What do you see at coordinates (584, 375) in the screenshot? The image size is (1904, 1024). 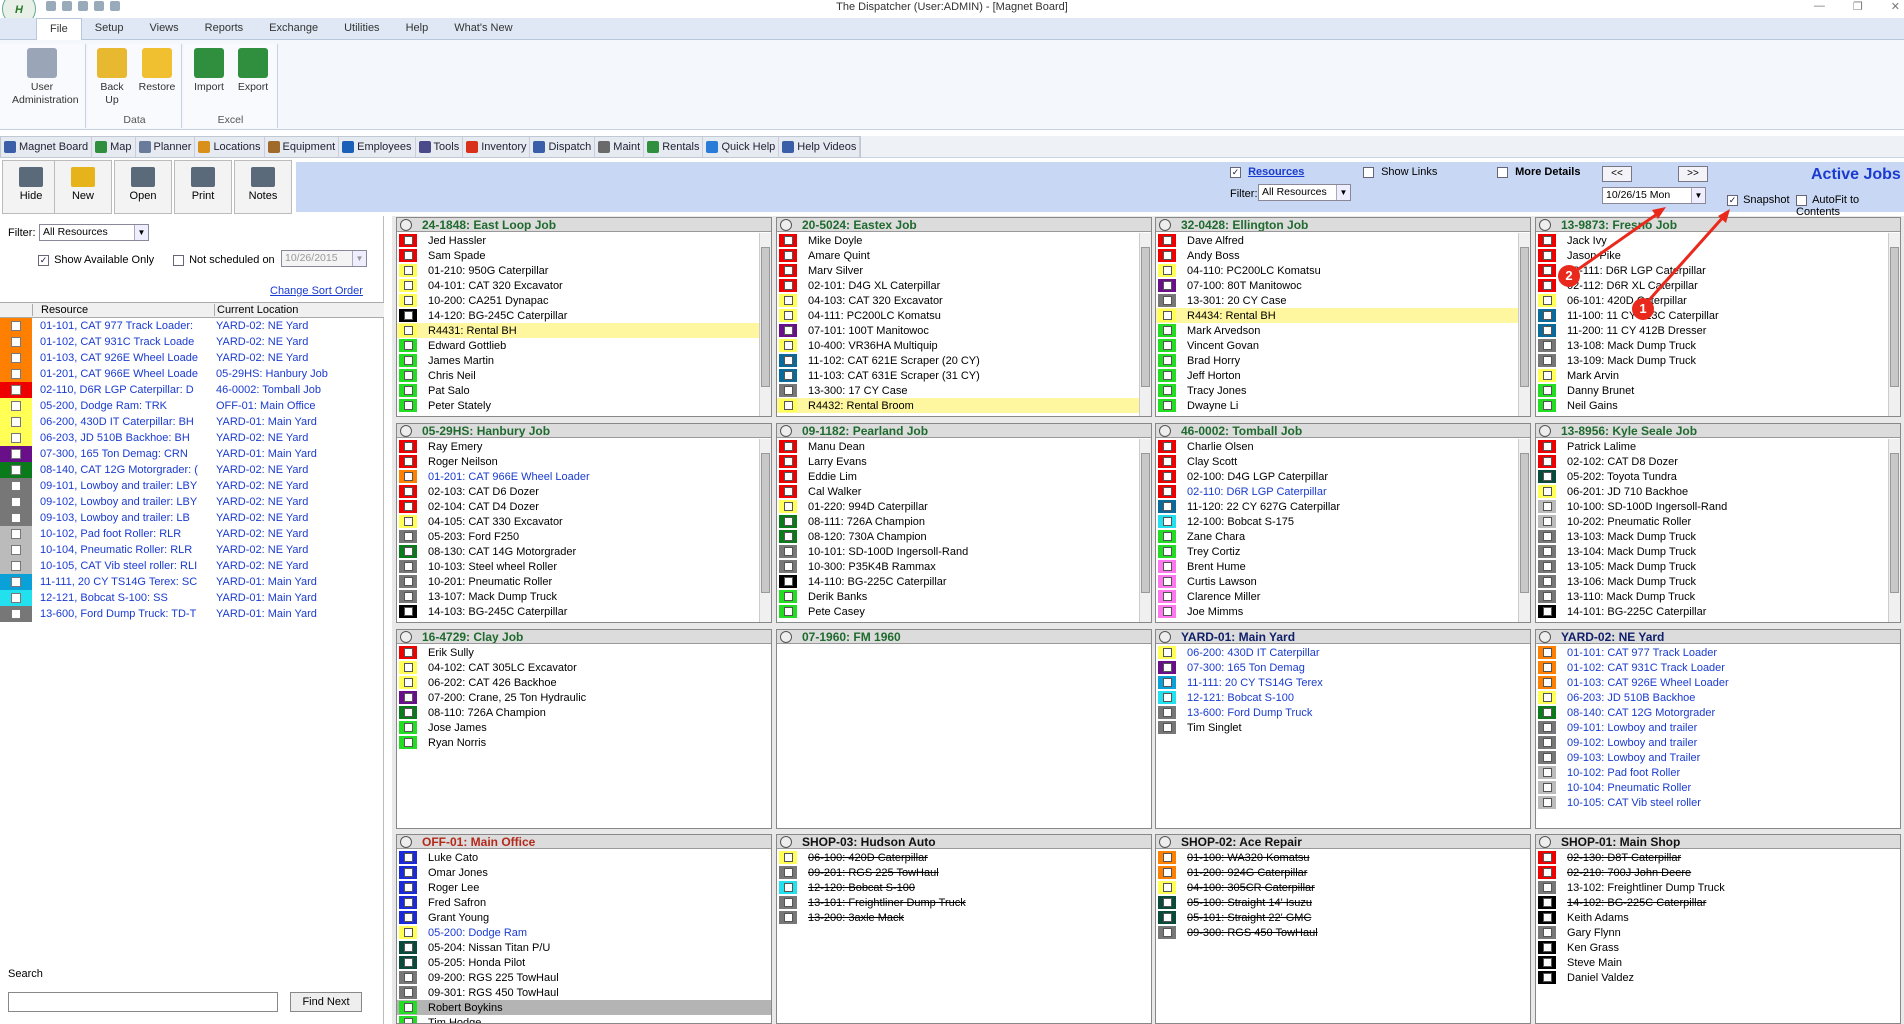 I see `magnet-item: Chris Neil` at bounding box center [584, 375].